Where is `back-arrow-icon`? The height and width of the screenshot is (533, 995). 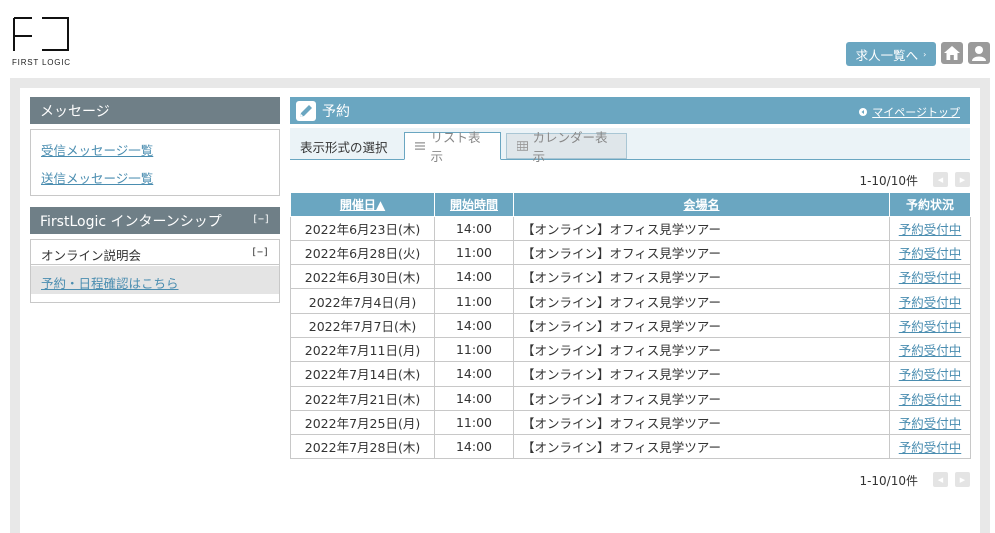
back-arrow-icon is located at coordinates (863, 112).